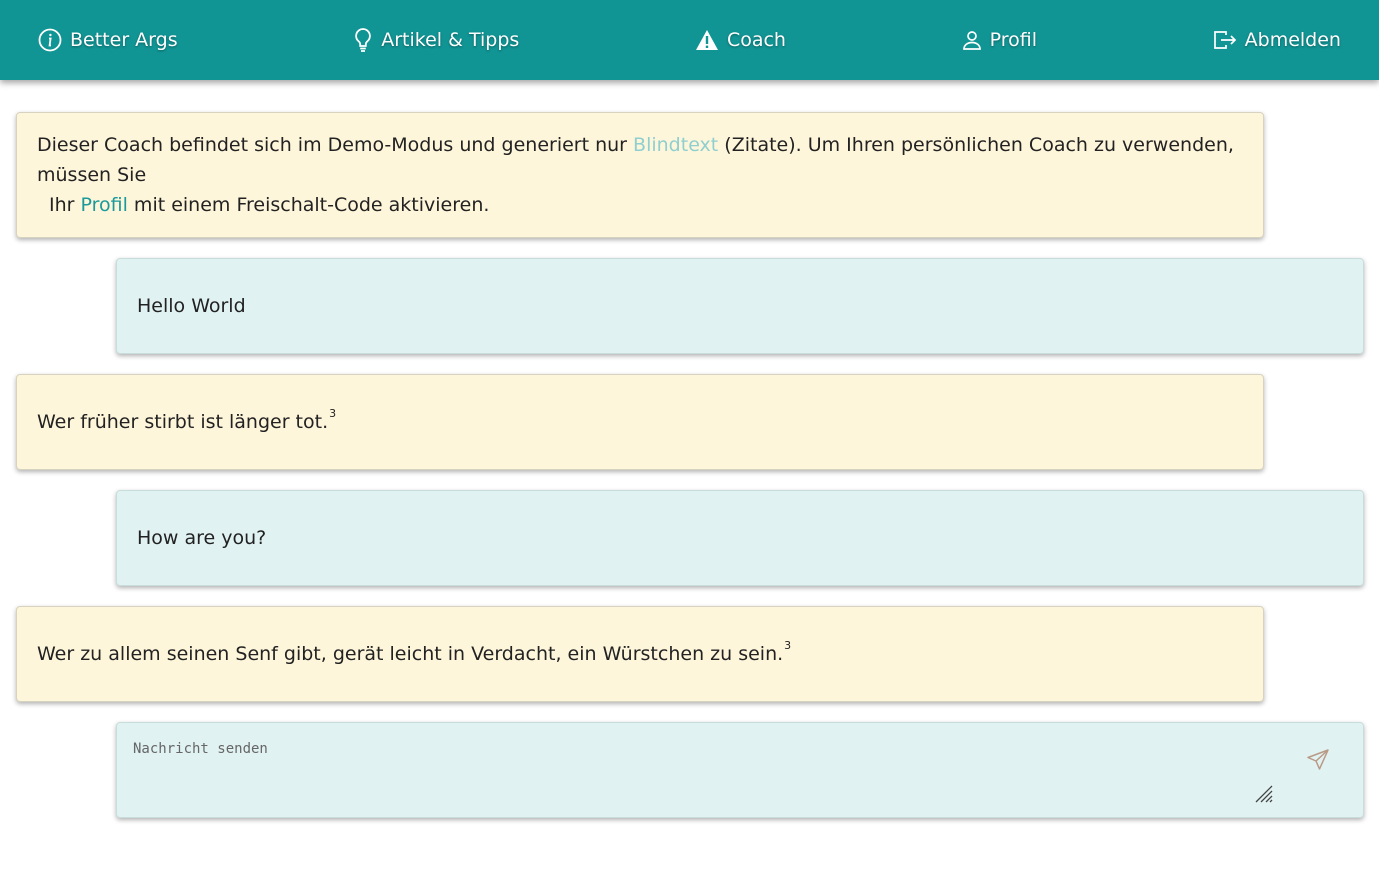 The height and width of the screenshot is (884, 1379). What do you see at coordinates (104, 205) in the screenshot?
I see `profile-link: Profil` at bounding box center [104, 205].